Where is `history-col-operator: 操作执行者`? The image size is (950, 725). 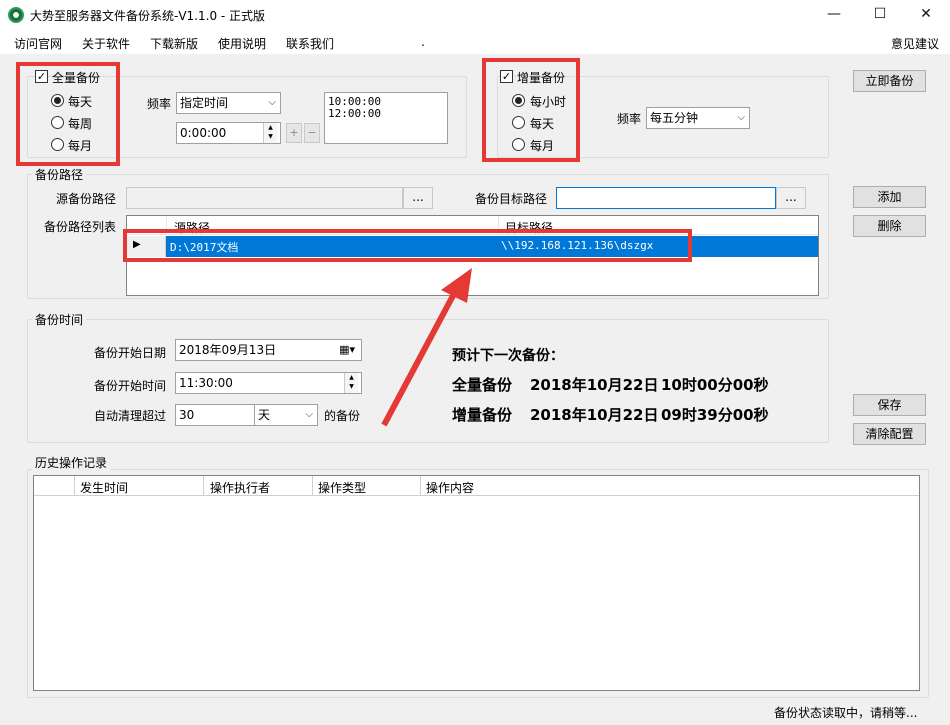
history-col-operator: 操作执行者 is located at coordinates (240, 487).